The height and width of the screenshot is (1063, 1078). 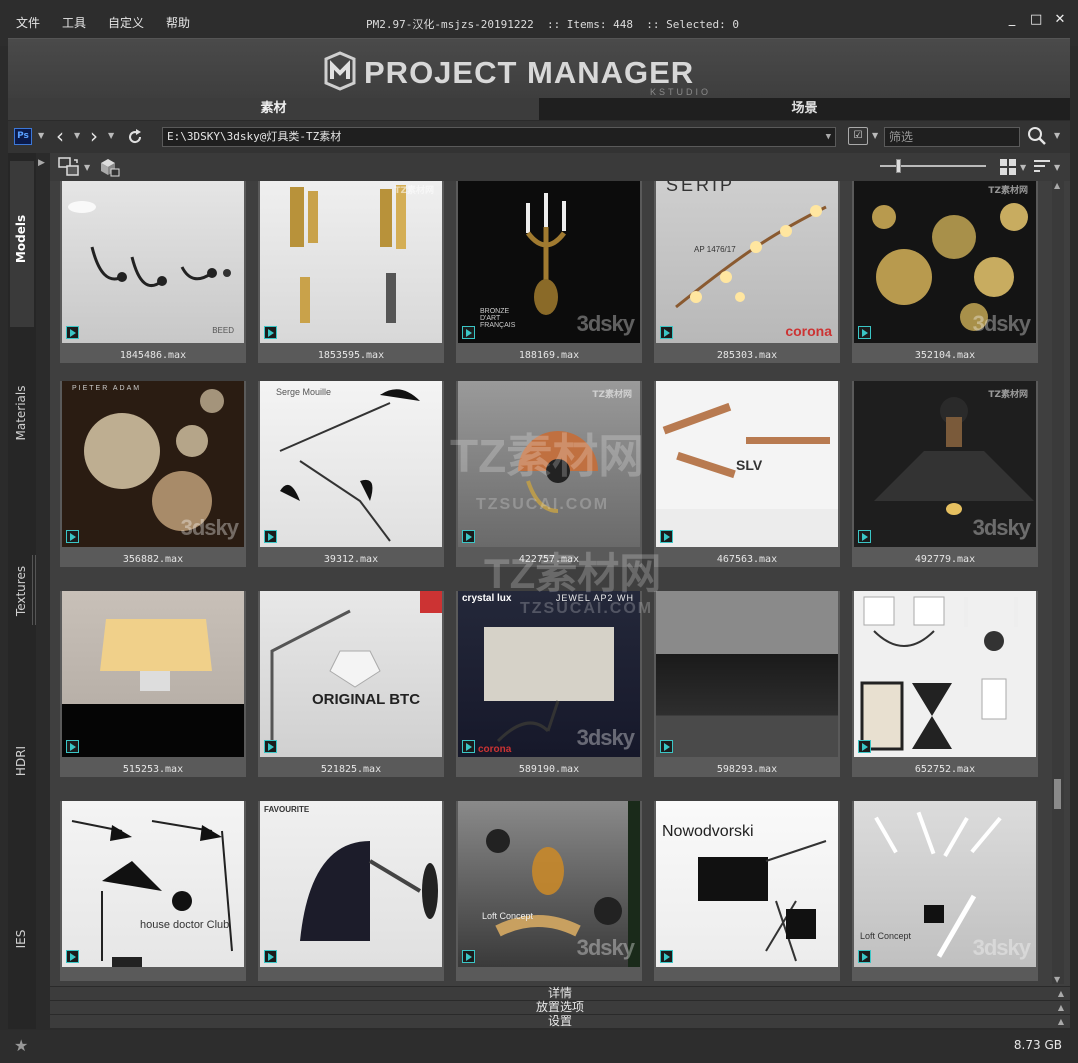 I want to click on category-textures: Textures, so click(x=21, y=591).